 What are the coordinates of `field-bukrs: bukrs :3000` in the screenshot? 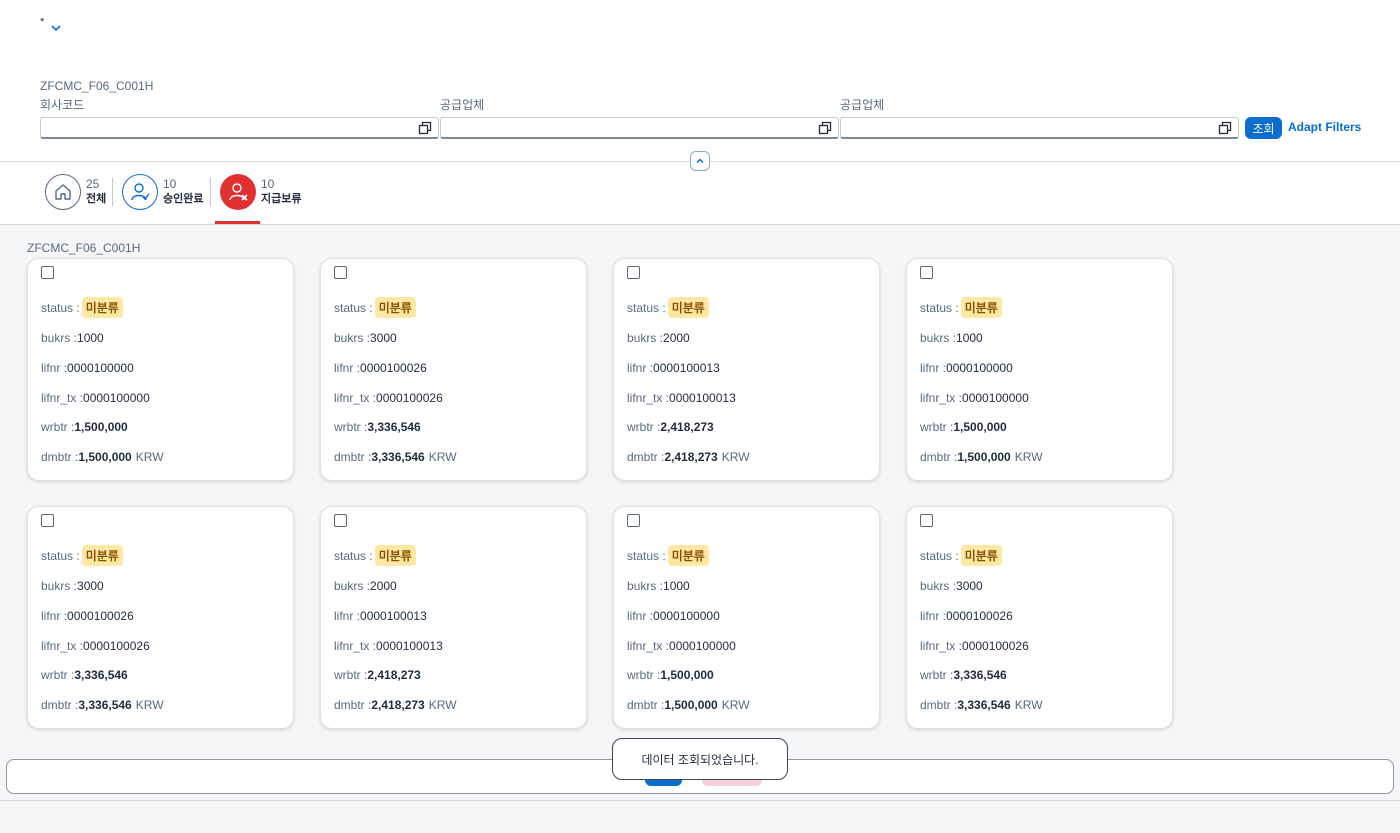 It's located at (951, 586).